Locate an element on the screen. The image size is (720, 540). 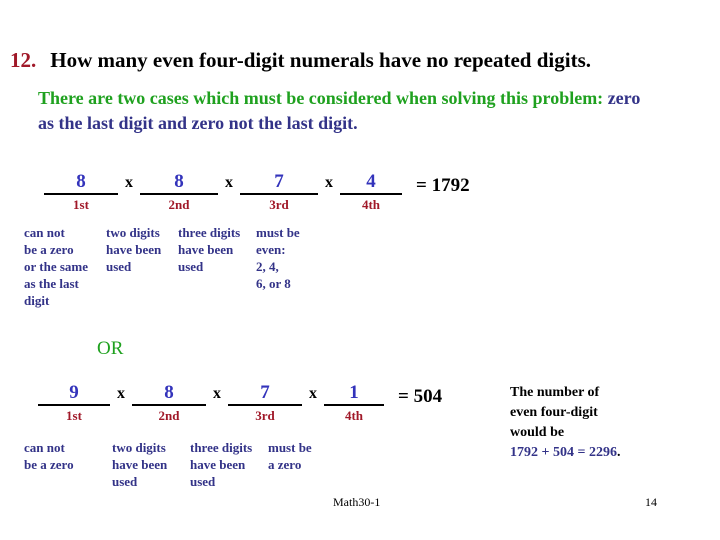
case1-slot-1: 8 1st is located at coordinates (81, 192).